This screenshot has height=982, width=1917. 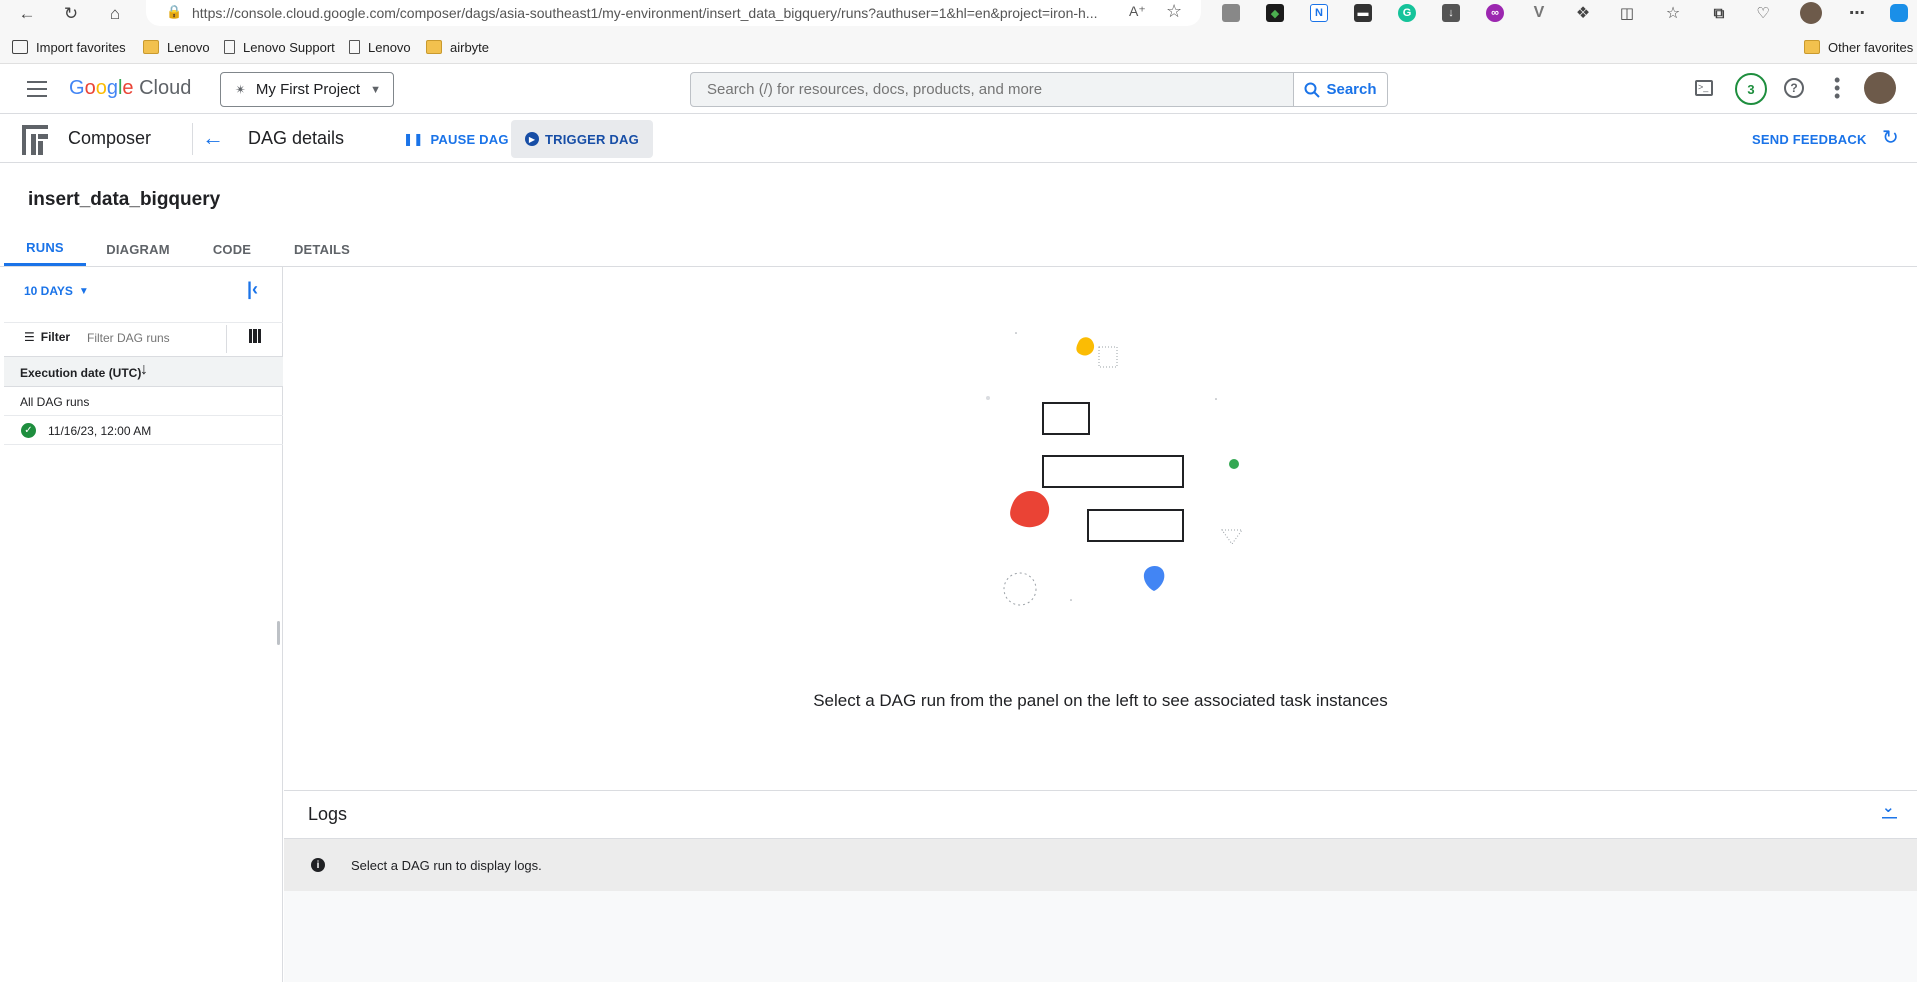 I want to click on all-runs-row: All DAG runs, so click(x=143, y=401).